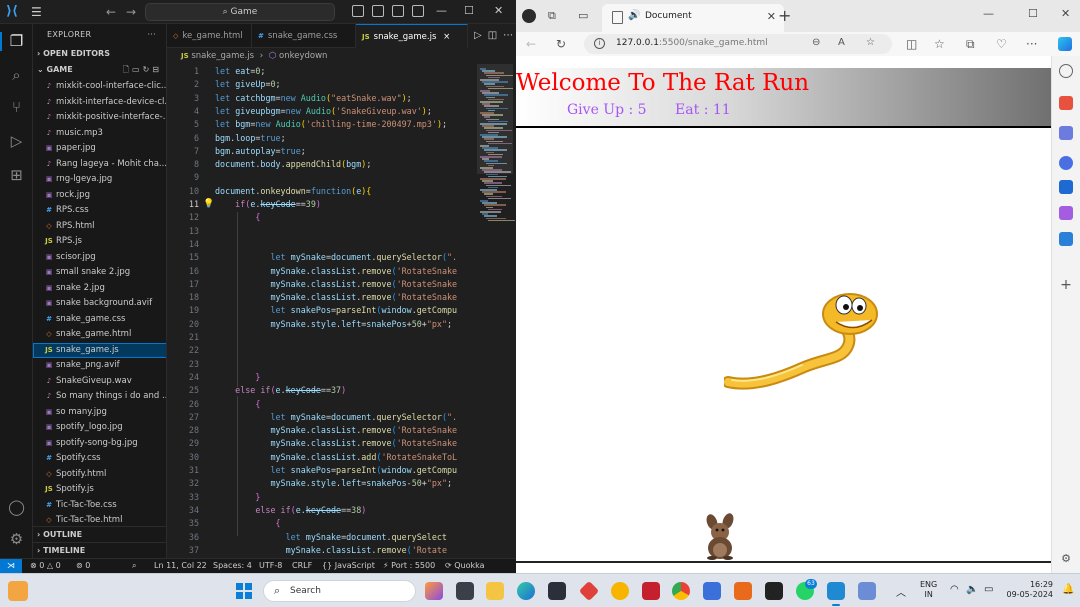 This screenshot has height=607, width=1080. Describe the element at coordinates (99, 227) in the screenshot. I see `file-item: ◇ RPS.html` at that location.